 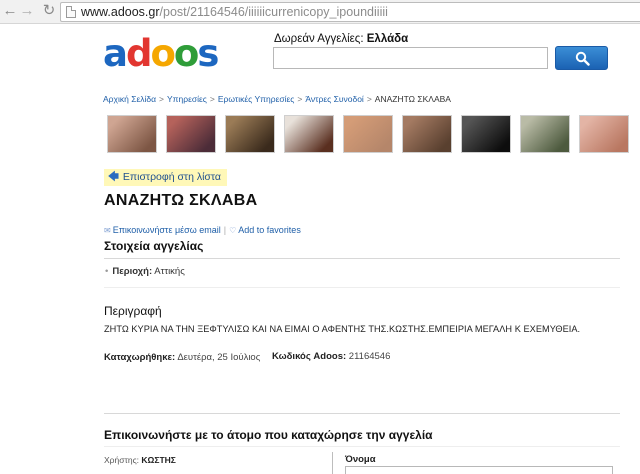 I want to click on url-host: www.adoos.gr, so click(x=120, y=12).